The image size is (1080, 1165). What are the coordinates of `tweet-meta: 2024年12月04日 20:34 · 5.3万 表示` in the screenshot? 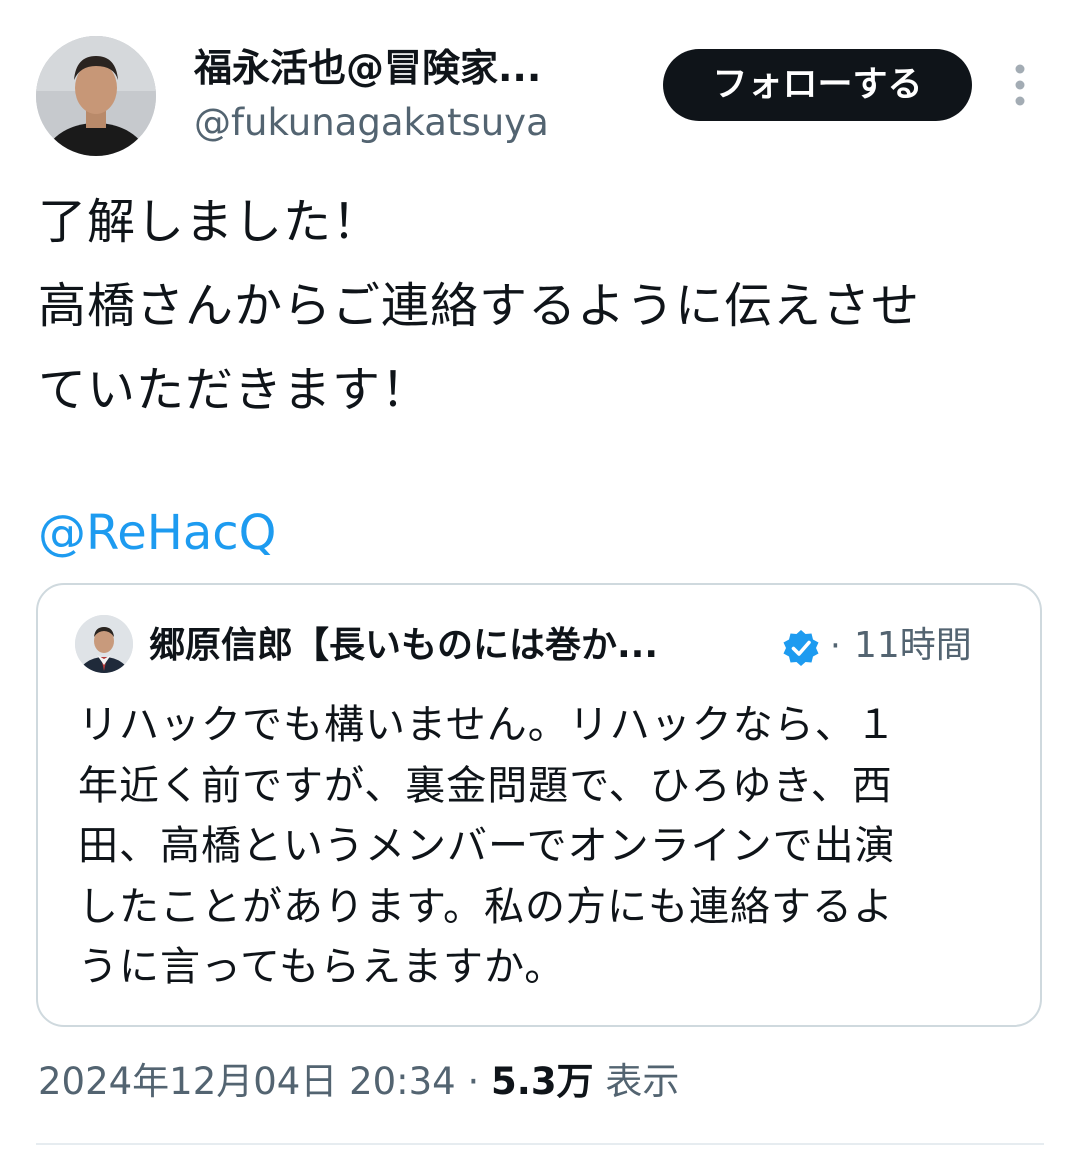 It's located at (358, 1082).